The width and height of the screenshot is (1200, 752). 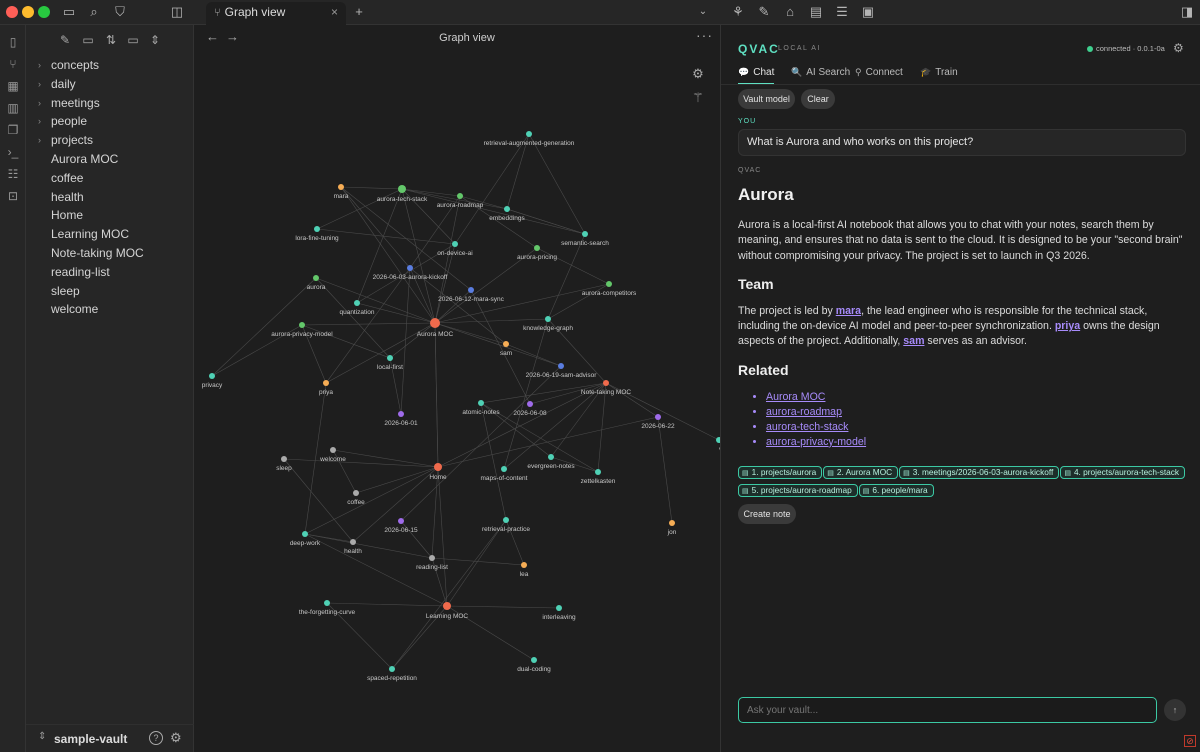 I want to click on graph-node-zk, so click(x=598, y=472).